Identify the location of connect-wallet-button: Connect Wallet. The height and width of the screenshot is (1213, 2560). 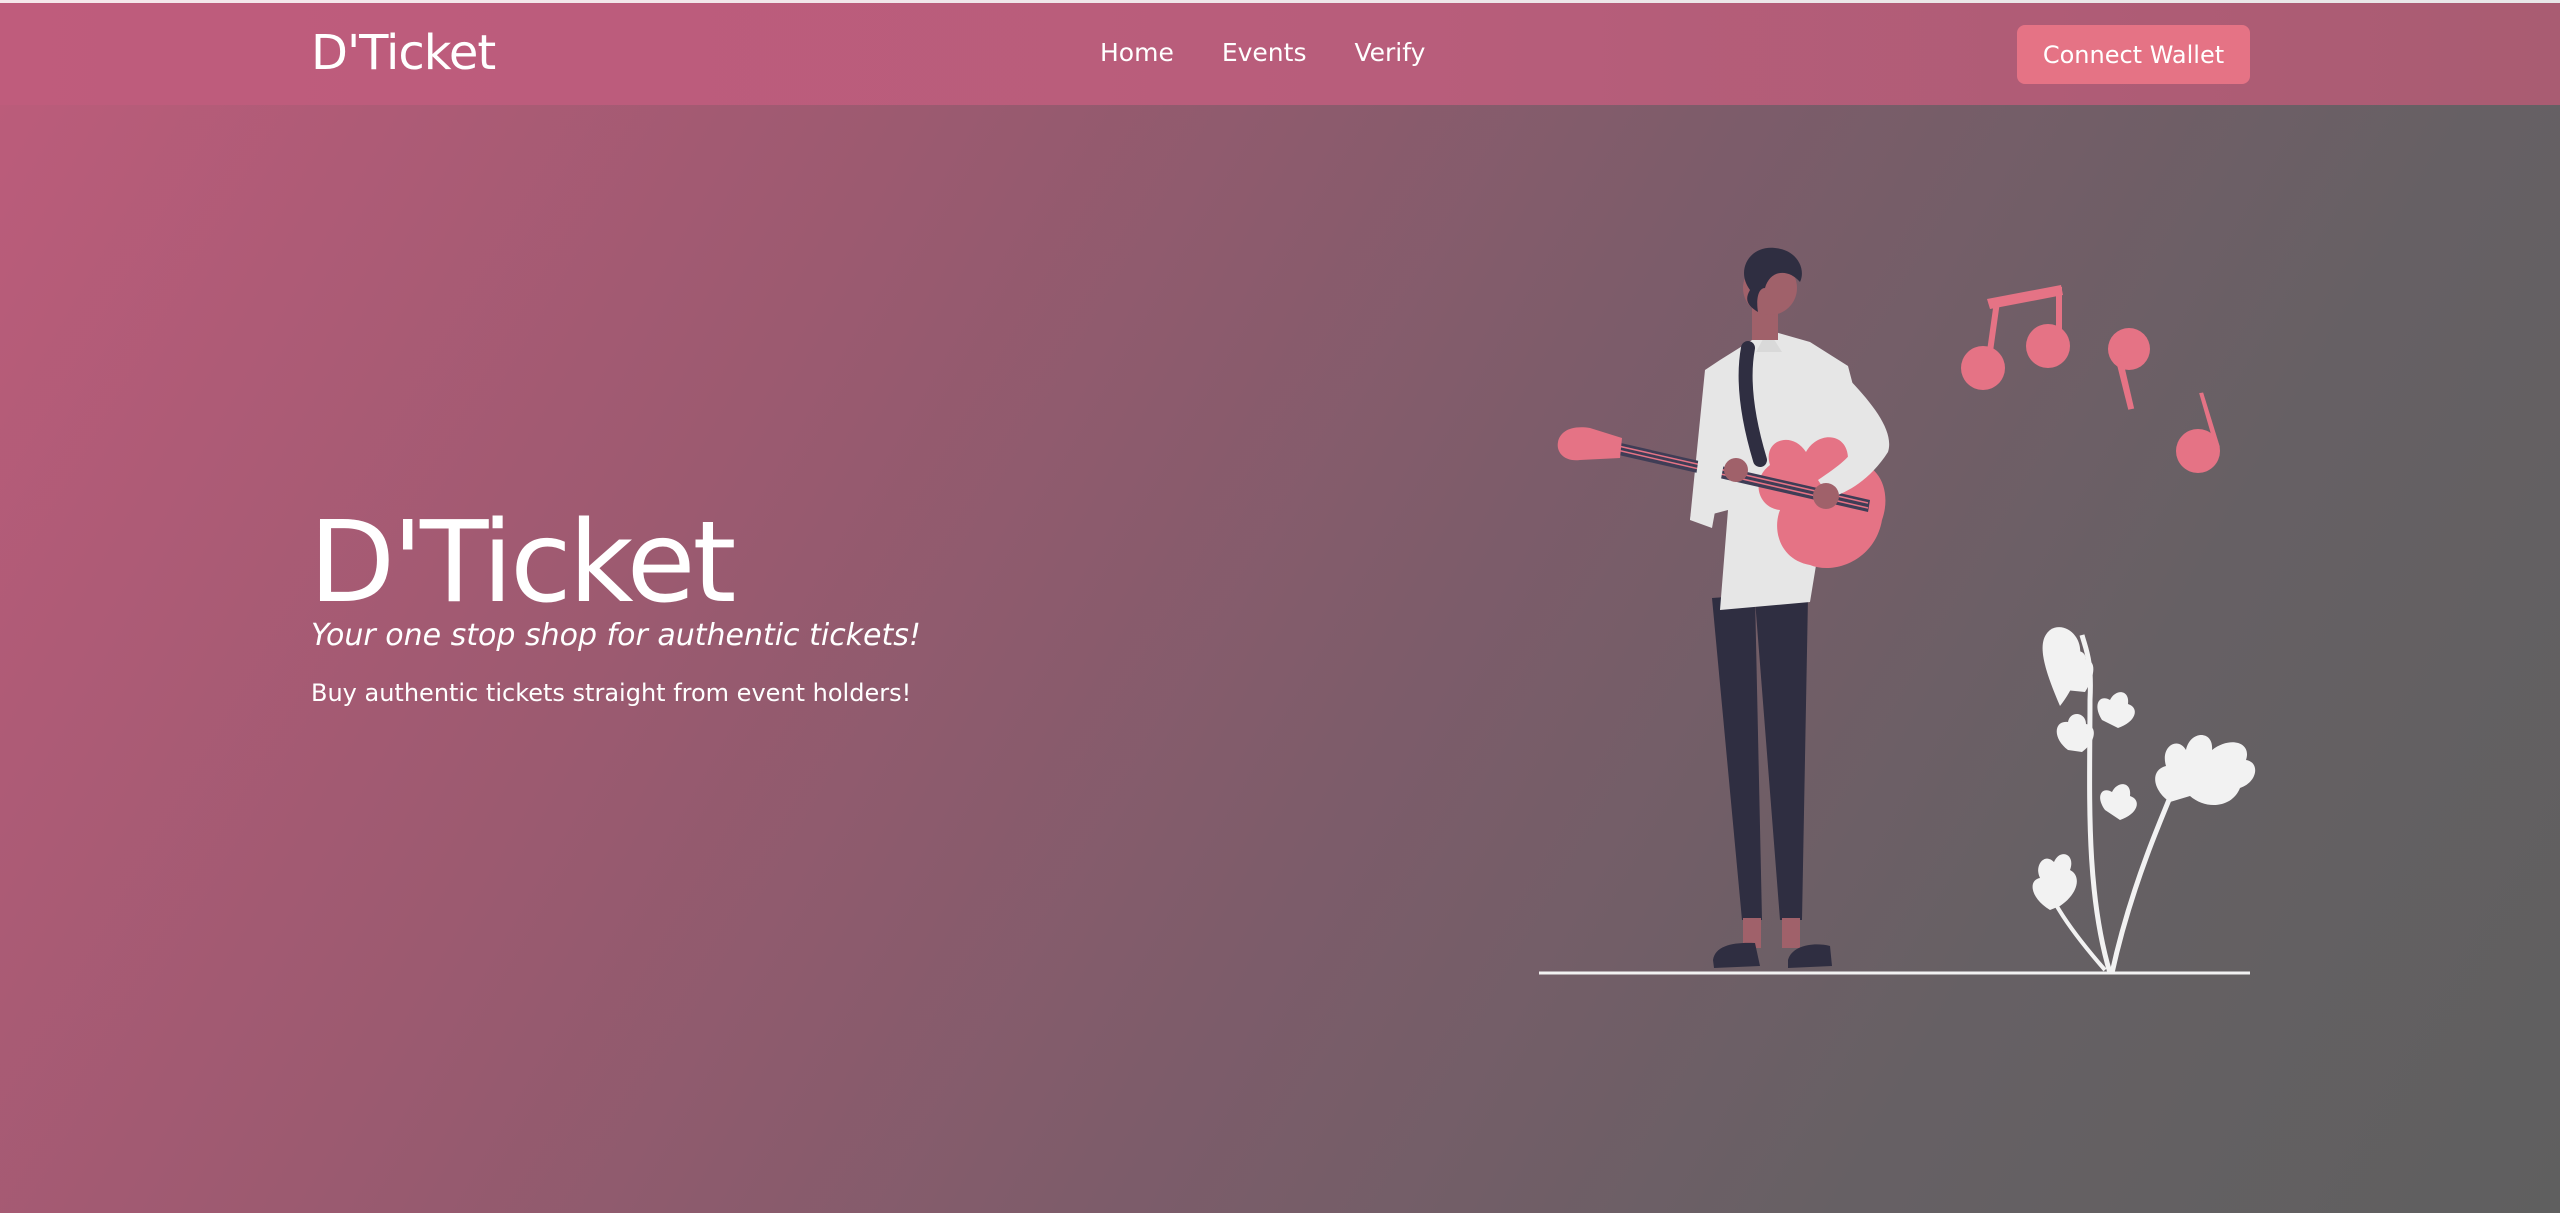
(2133, 54).